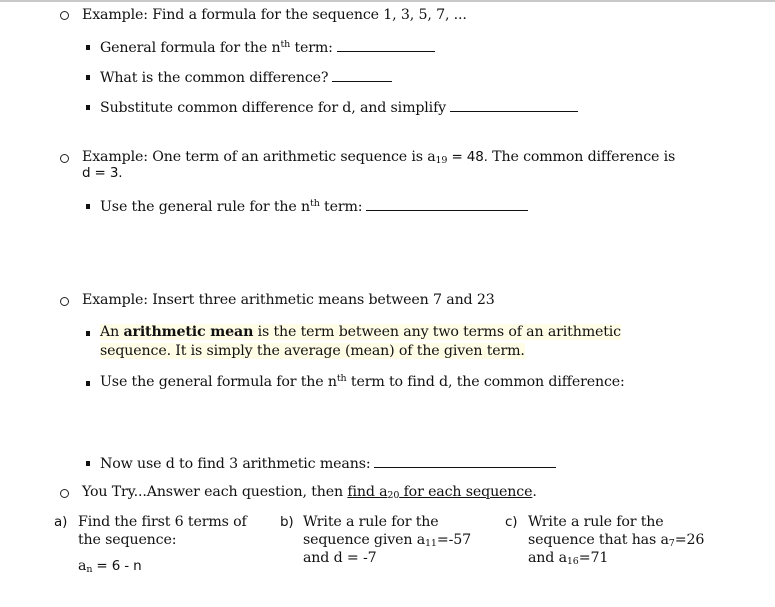 The width and height of the screenshot is (775, 607). I want to click on example1-item-general-formula: General formula for the nth term:, so click(267, 47).